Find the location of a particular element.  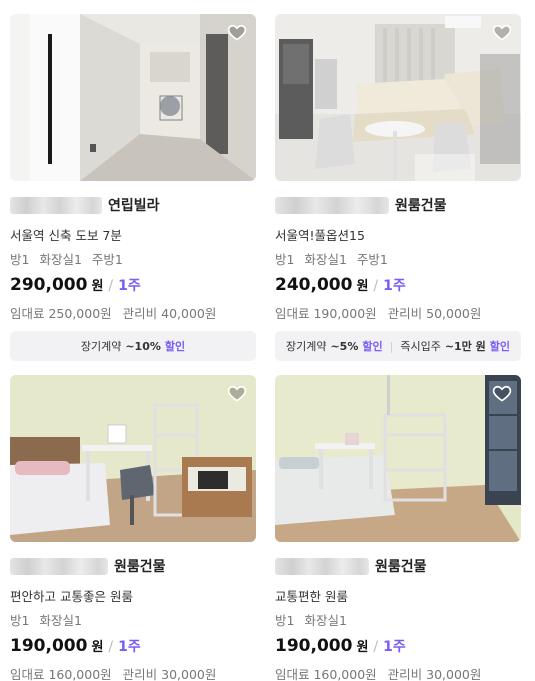

promotion-banner: 장기계약 ~10% 할인 is located at coordinates (133, 346).